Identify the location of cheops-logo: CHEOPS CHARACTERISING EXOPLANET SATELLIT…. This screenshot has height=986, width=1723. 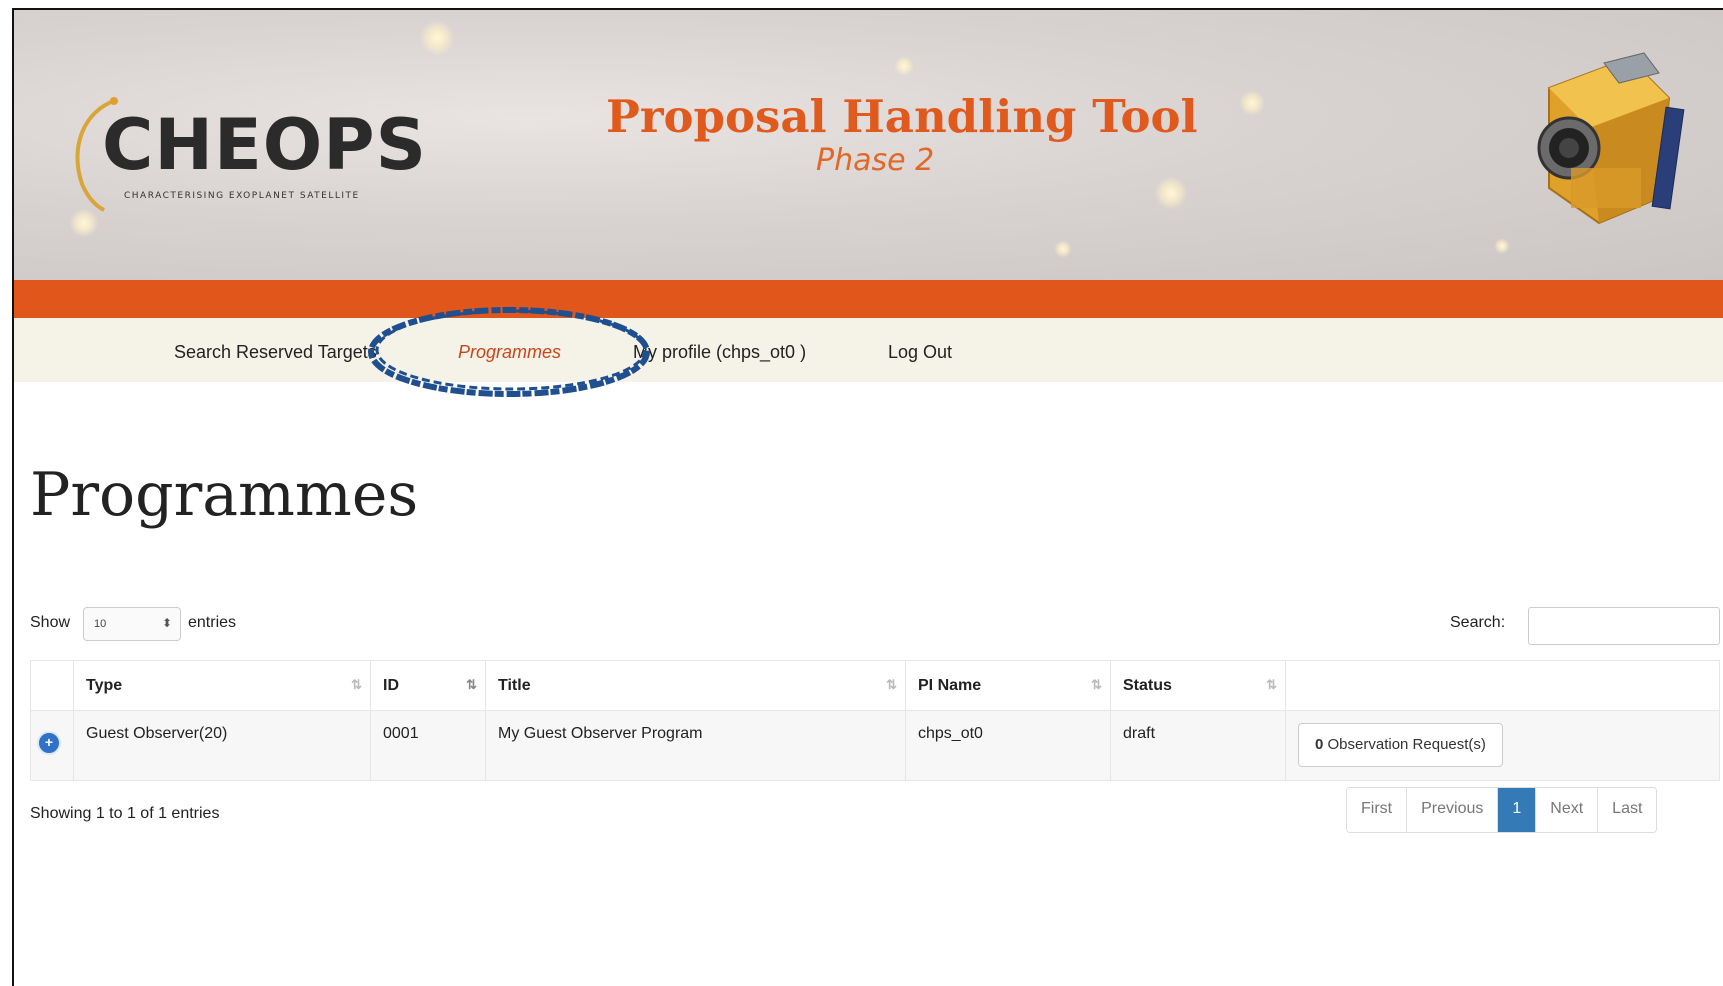
(244, 151).